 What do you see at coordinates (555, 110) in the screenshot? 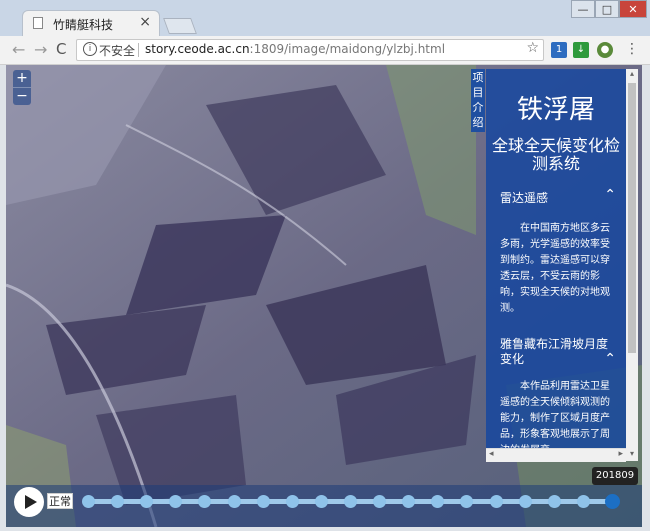
I see `panel-title: 铁浮屠` at bounding box center [555, 110].